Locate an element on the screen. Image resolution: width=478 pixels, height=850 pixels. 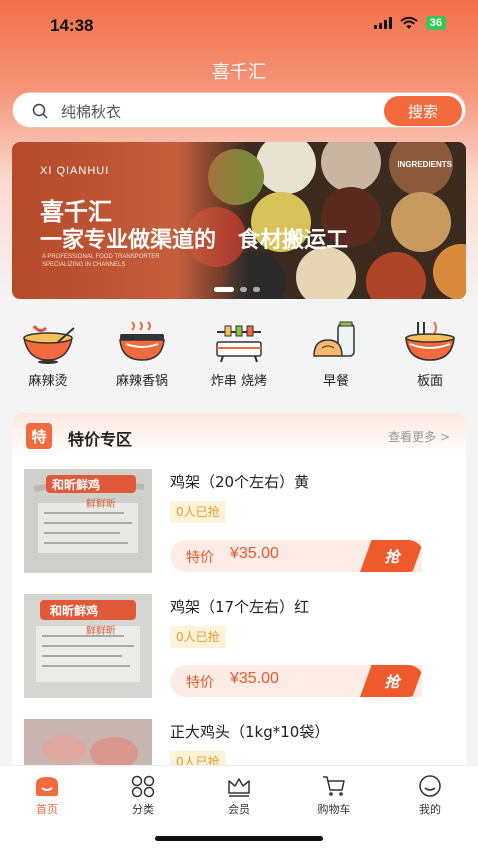
banner-subbrand: XI QIANHUI is located at coordinates (75, 171).